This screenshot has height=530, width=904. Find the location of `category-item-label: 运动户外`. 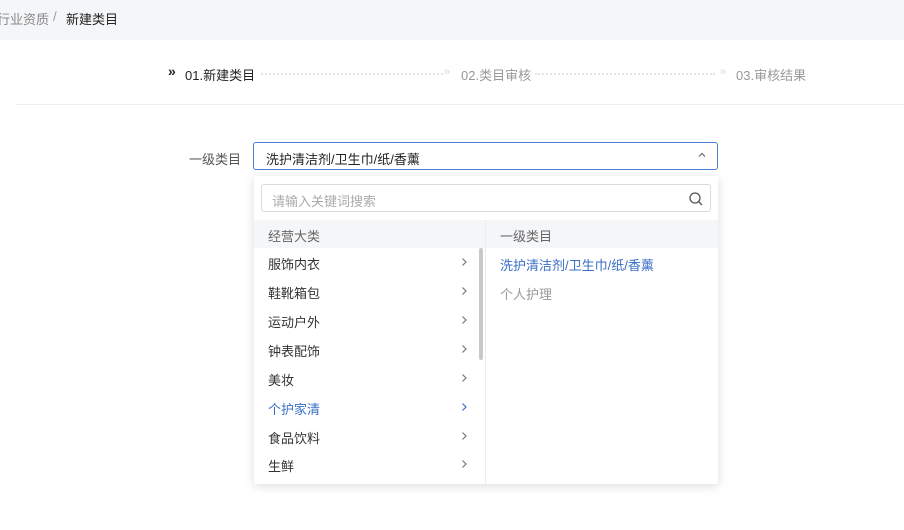

category-item-label: 运动户外 is located at coordinates (294, 322).